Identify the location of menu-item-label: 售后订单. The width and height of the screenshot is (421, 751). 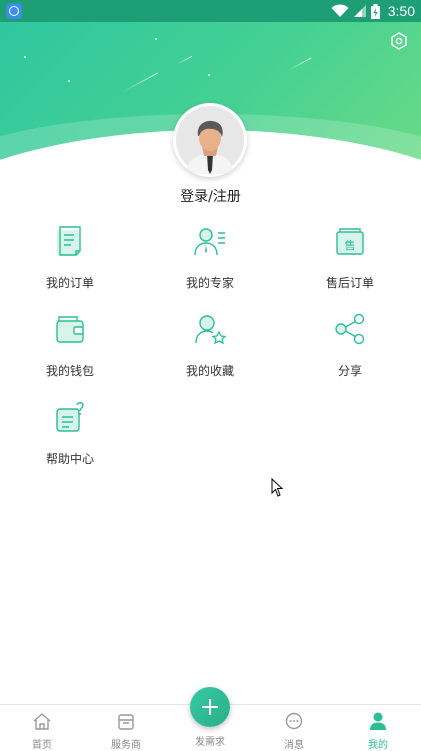
(349, 283).